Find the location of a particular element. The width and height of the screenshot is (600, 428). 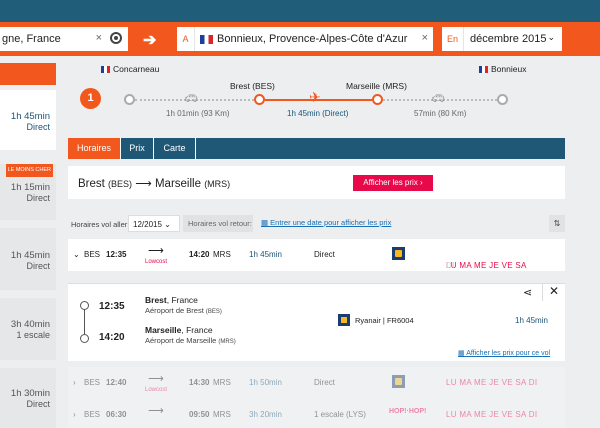

plane-icon: ✈ is located at coordinates (315, 97).